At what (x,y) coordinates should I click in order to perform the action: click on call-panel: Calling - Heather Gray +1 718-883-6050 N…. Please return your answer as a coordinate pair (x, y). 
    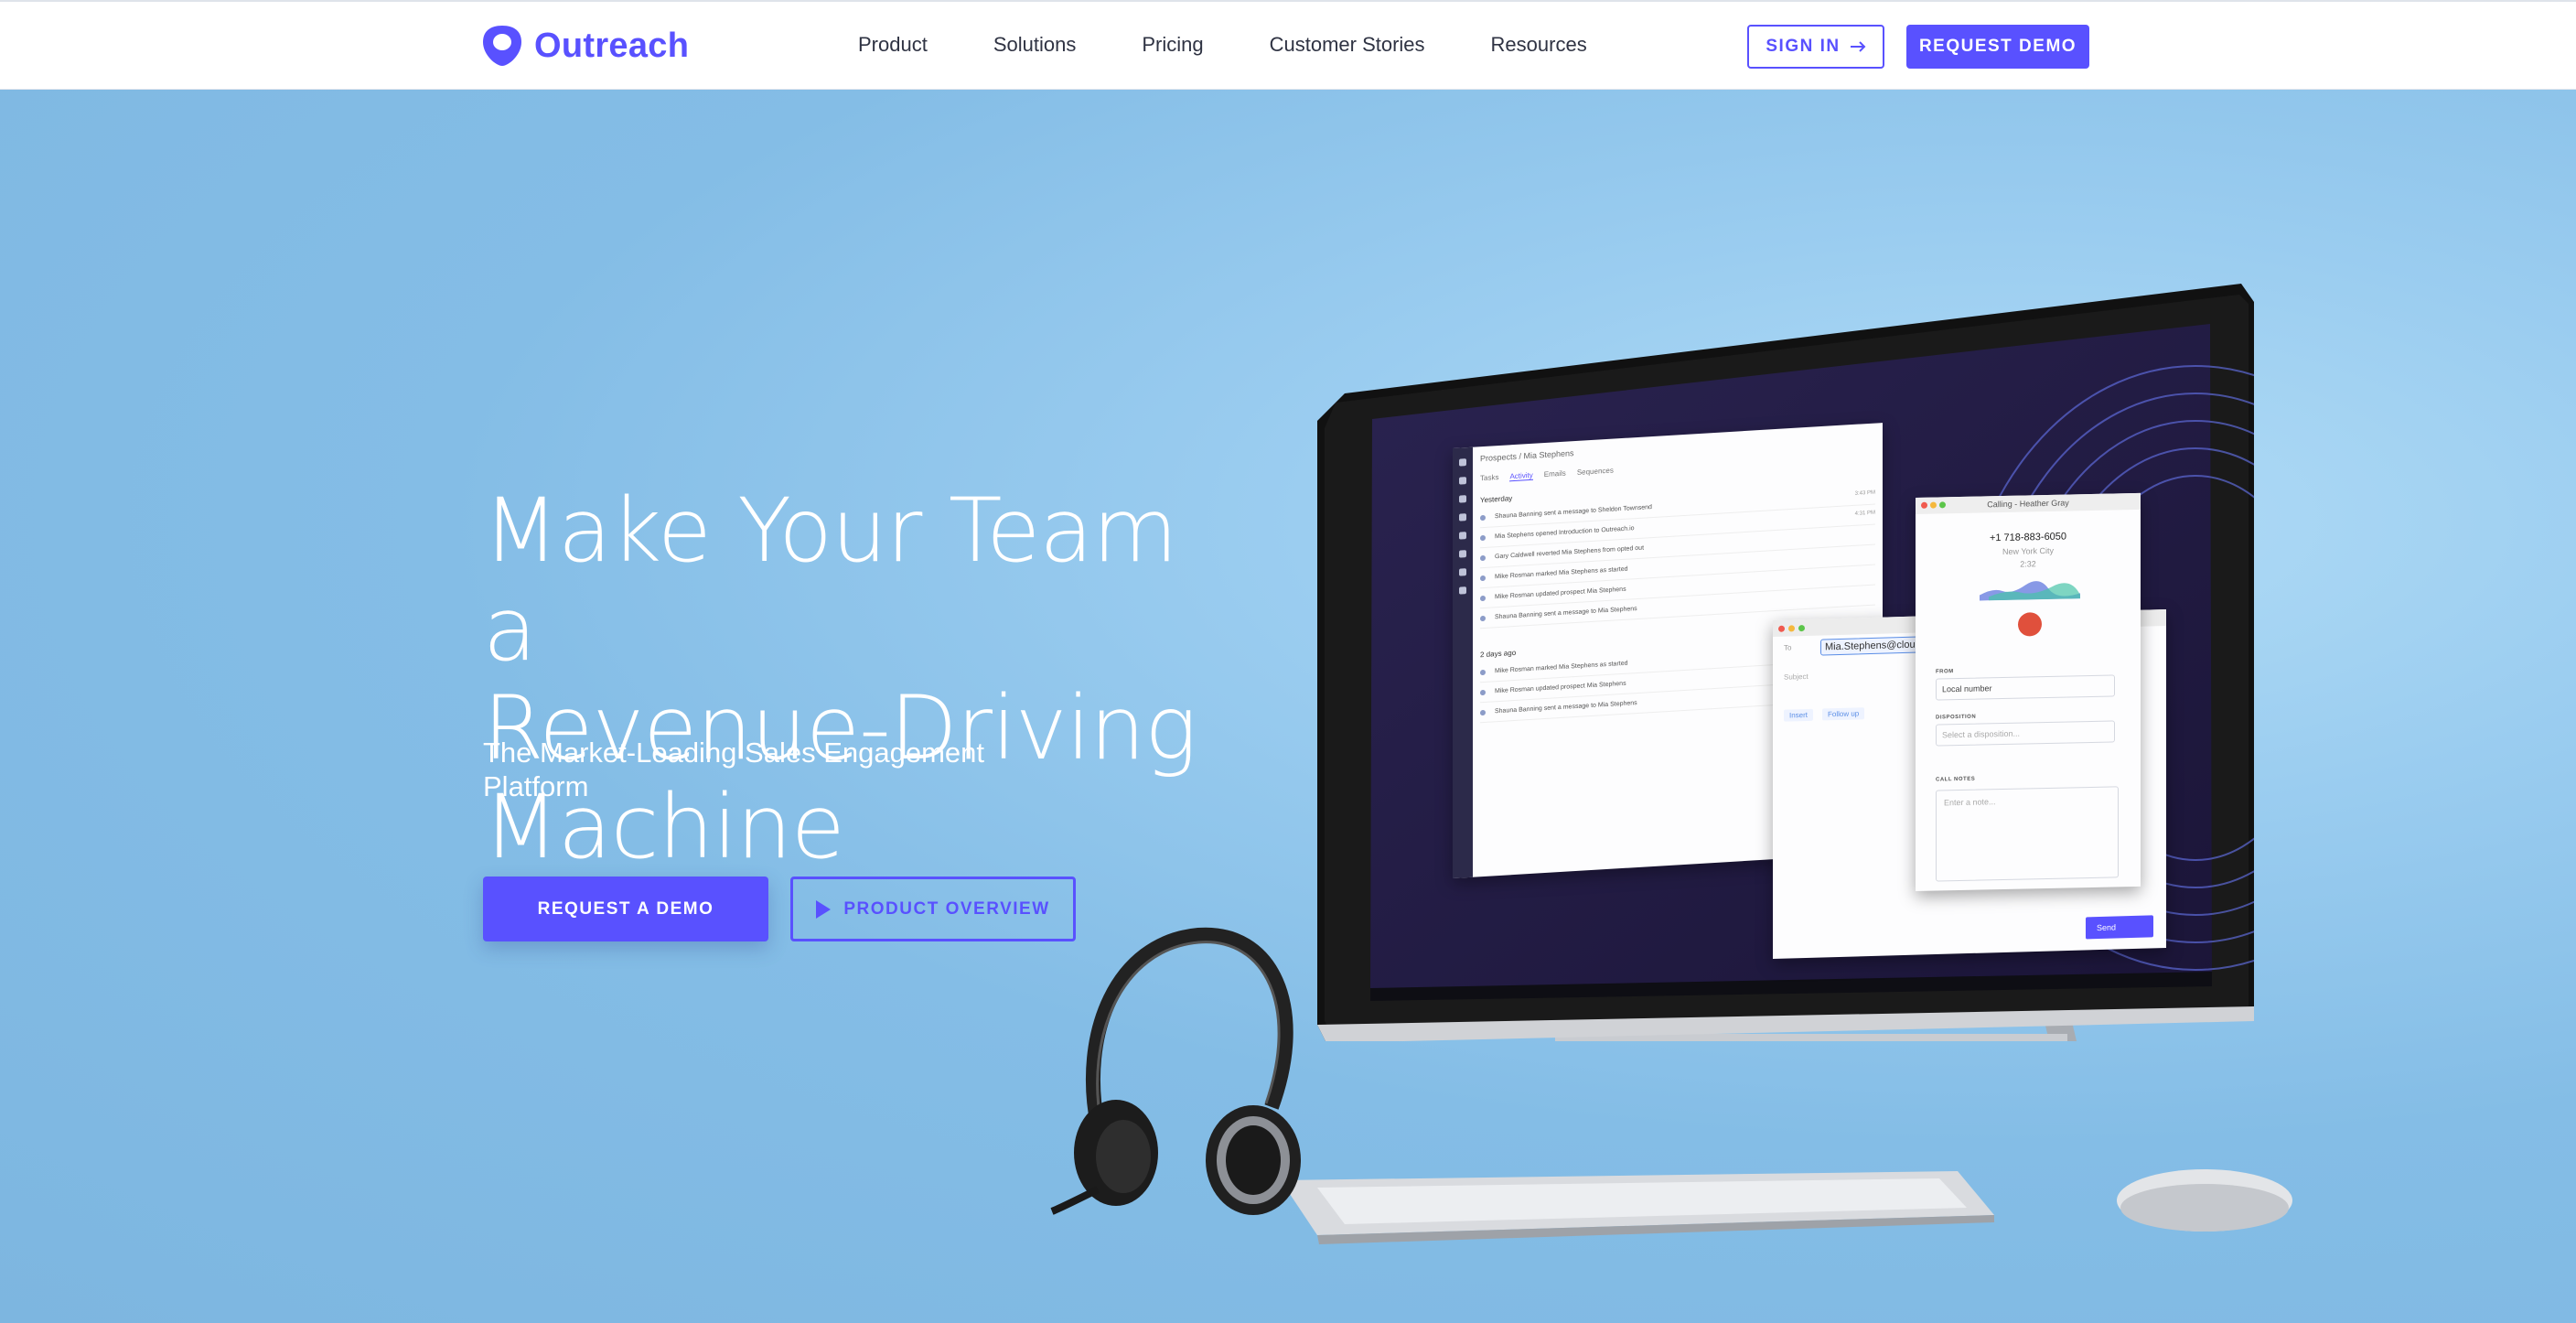
    Looking at the image, I should click on (2029, 691).